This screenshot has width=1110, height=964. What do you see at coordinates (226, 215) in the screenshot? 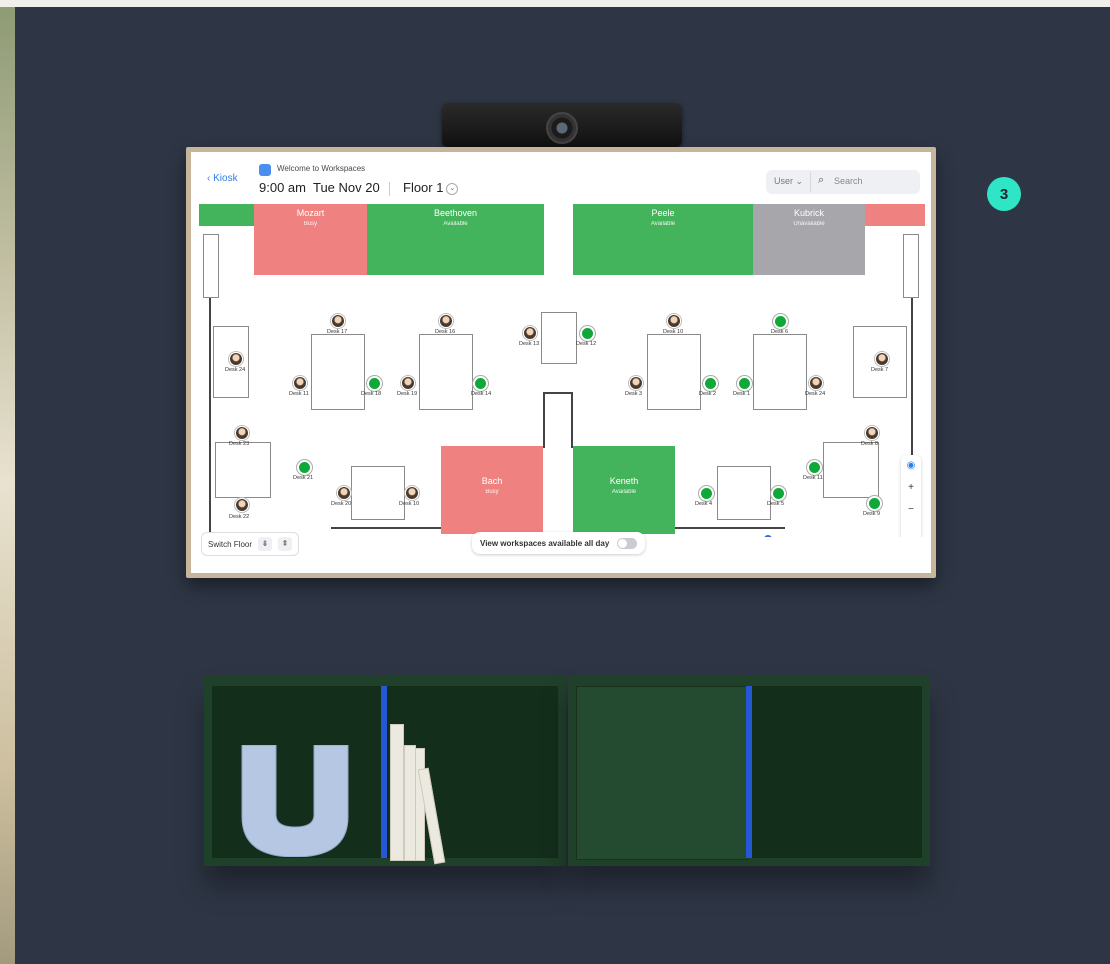
I see `room-partial-left` at bounding box center [226, 215].